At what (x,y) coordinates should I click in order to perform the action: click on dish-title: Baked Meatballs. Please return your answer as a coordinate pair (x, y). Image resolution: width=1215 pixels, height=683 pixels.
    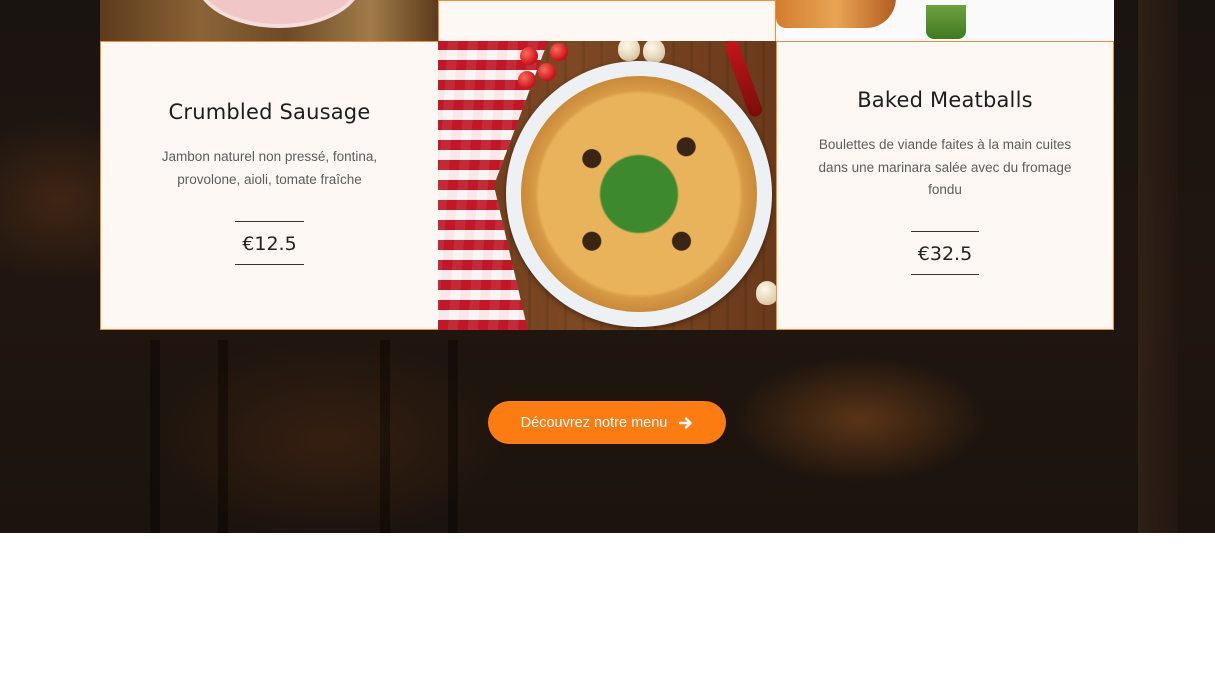
    Looking at the image, I should click on (945, 100).